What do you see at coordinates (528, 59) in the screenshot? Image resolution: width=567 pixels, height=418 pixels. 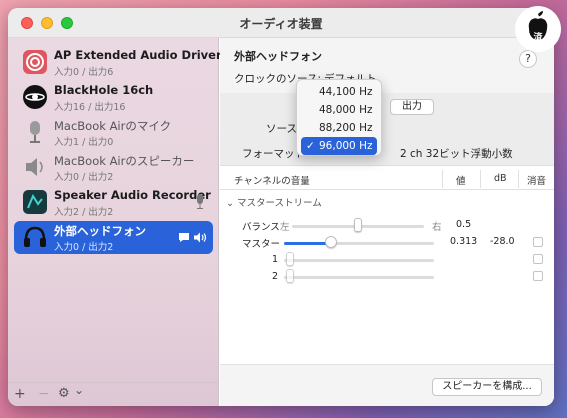 I see `help-button: ?` at bounding box center [528, 59].